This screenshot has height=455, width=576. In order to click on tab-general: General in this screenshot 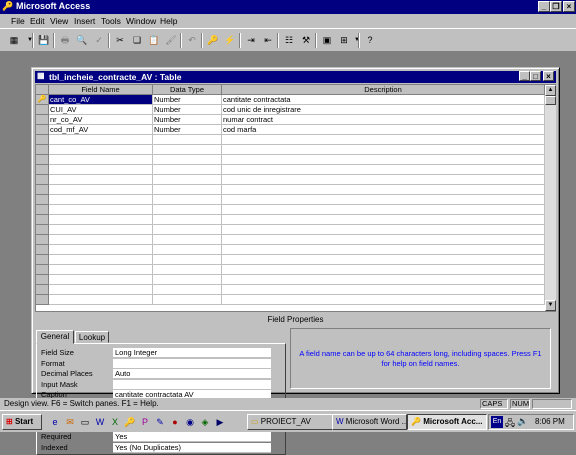, I will do `click(55, 337)`.